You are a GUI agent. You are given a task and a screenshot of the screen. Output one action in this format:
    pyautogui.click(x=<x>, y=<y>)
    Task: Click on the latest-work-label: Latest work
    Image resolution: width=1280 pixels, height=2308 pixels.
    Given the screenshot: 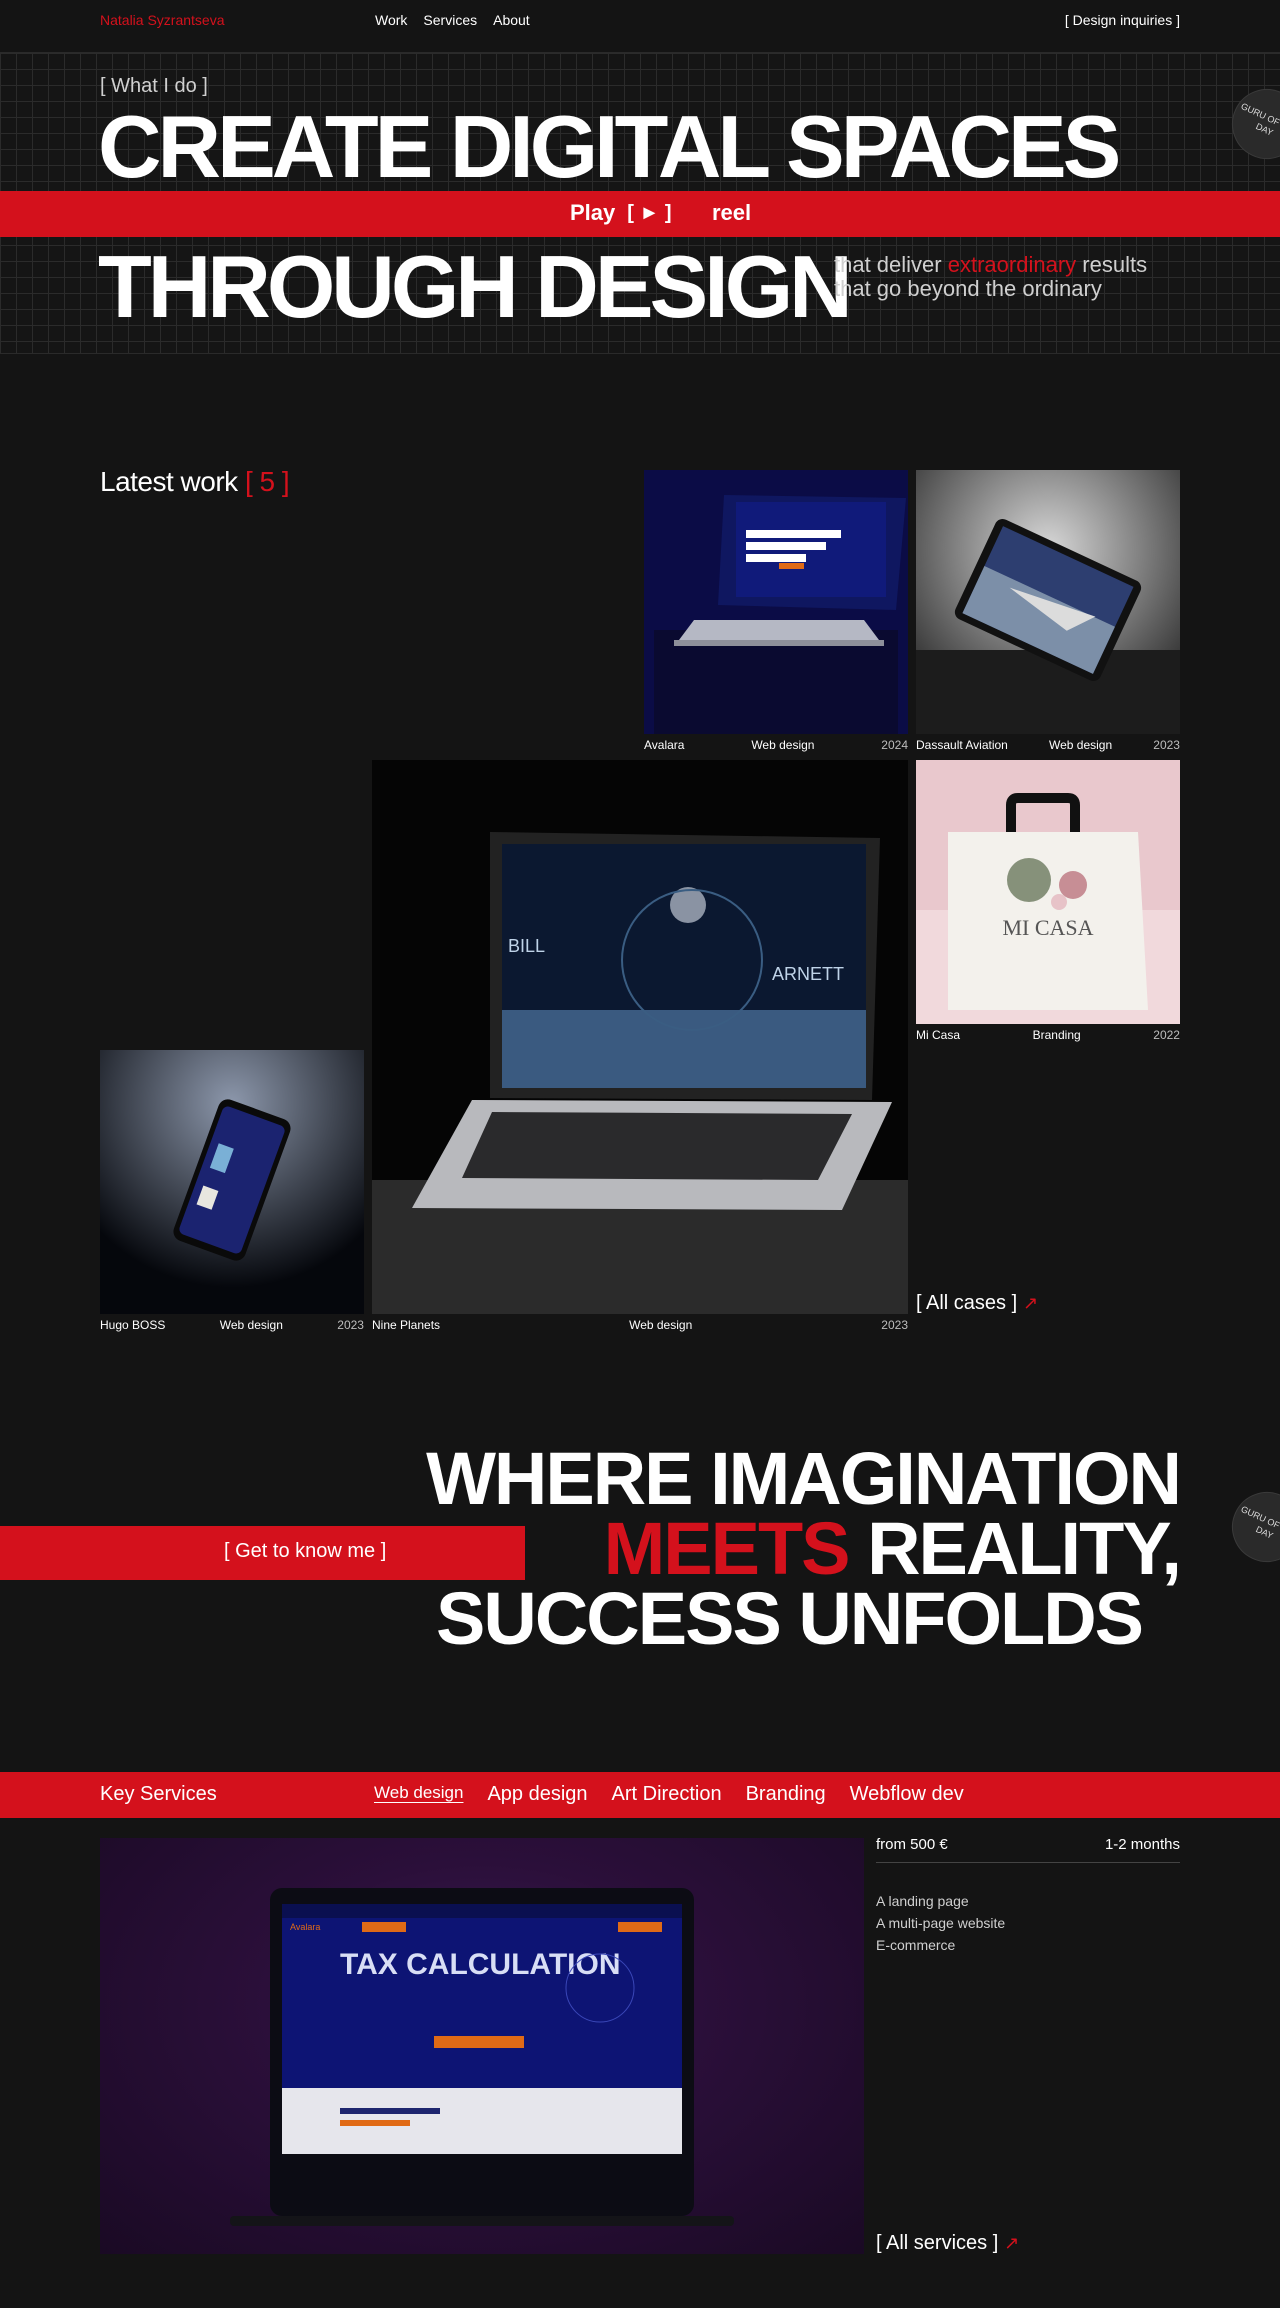 What is the action you would take?
    pyautogui.click(x=169, y=481)
    